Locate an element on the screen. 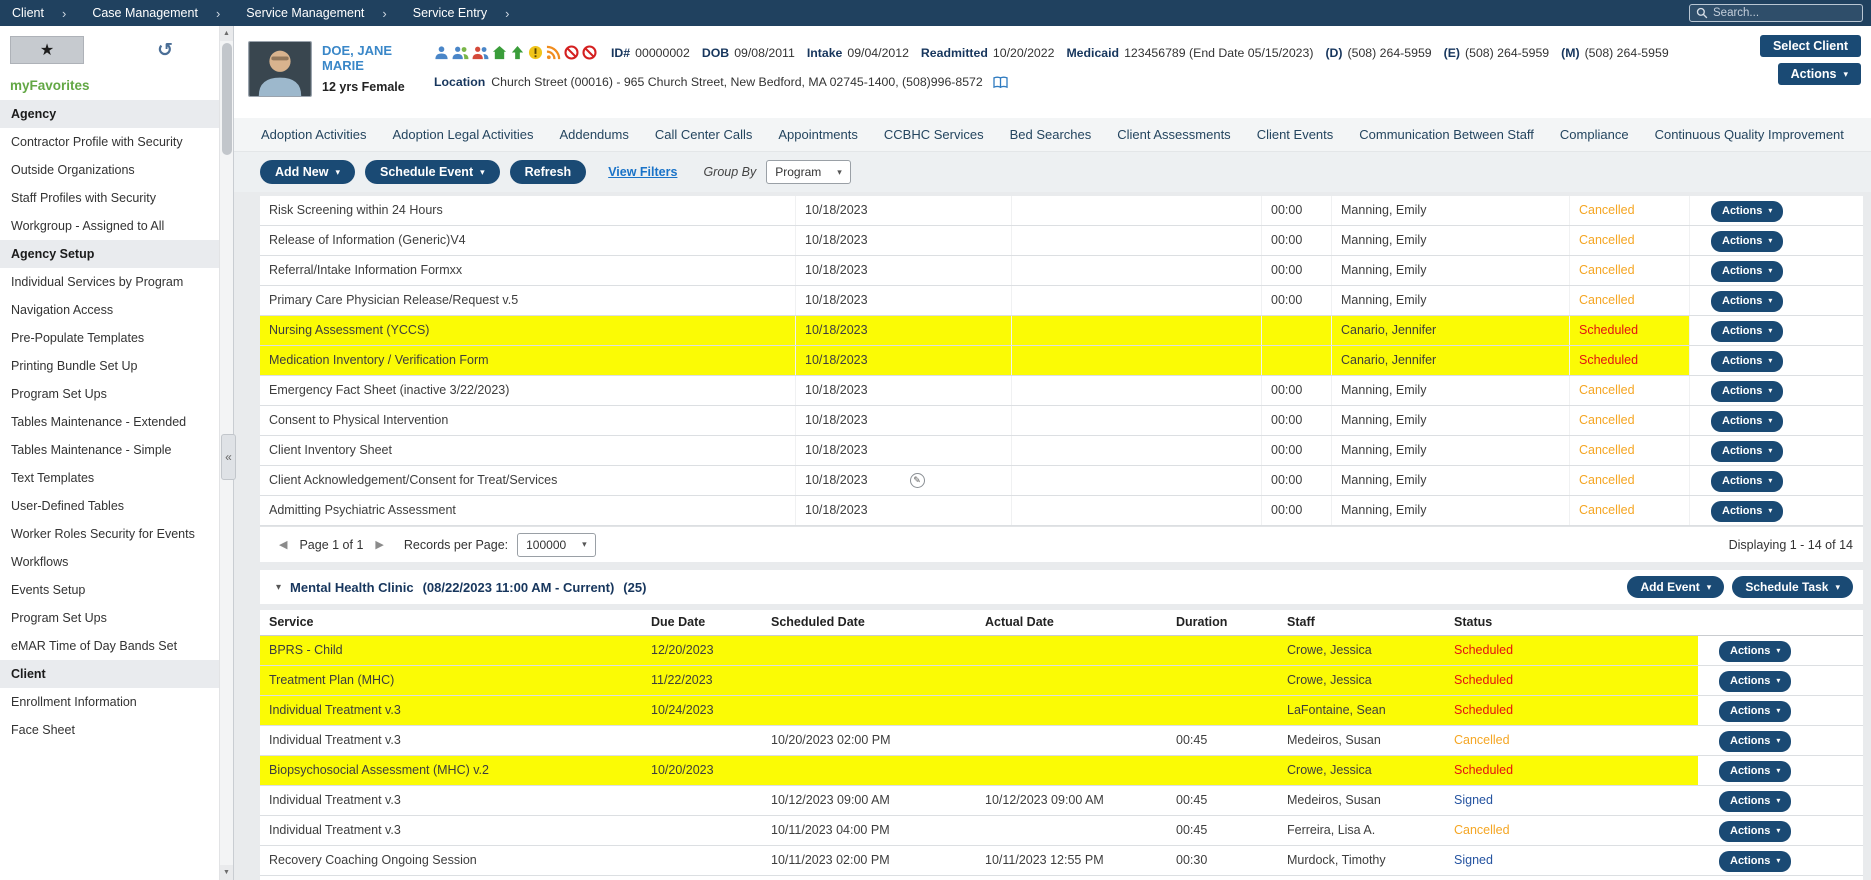  sidebar-item: Face Sheet is located at coordinates (109, 730).